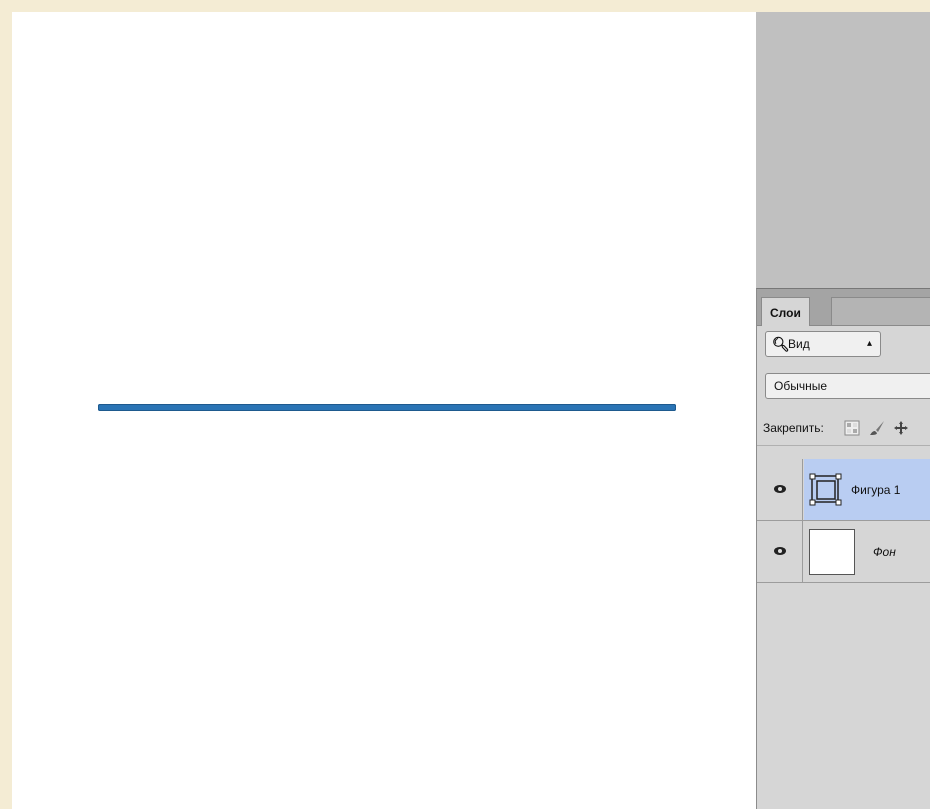  What do you see at coordinates (793, 428) in the screenshot?
I see `lock-label: Закрепить:` at bounding box center [793, 428].